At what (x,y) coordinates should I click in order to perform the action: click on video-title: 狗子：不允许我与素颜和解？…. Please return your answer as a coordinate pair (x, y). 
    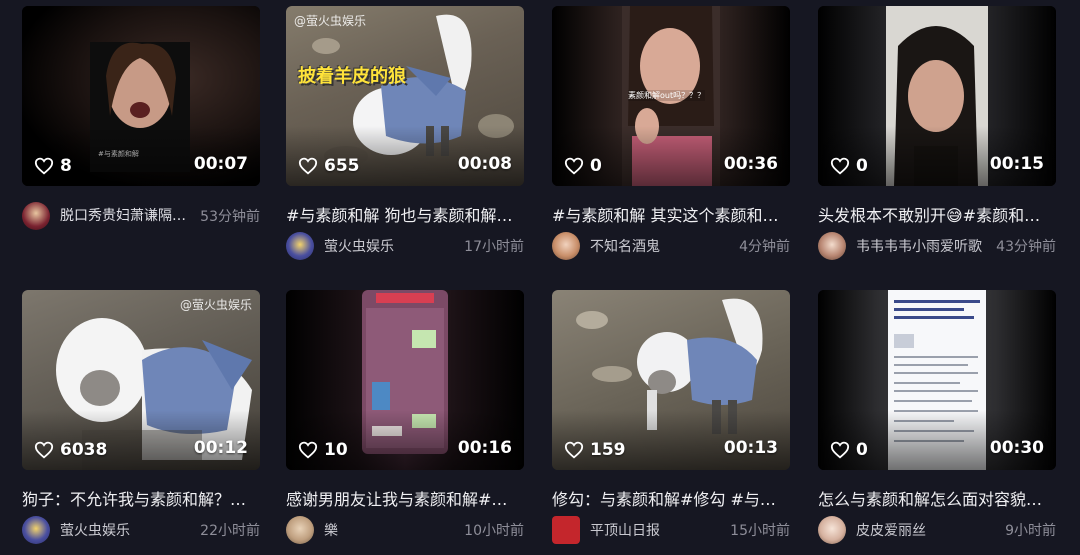
    Looking at the image, I should click on (141, 497).